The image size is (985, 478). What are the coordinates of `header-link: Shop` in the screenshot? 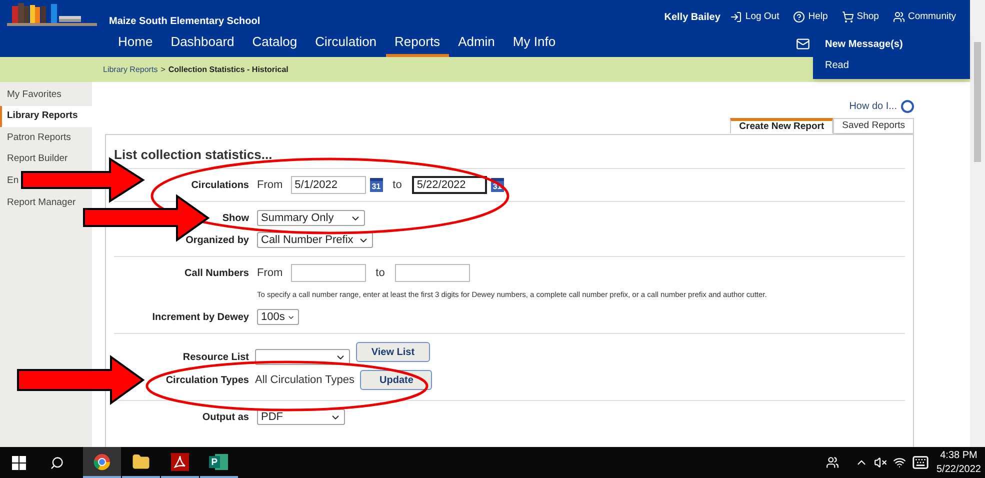 It's located at (860, 17).